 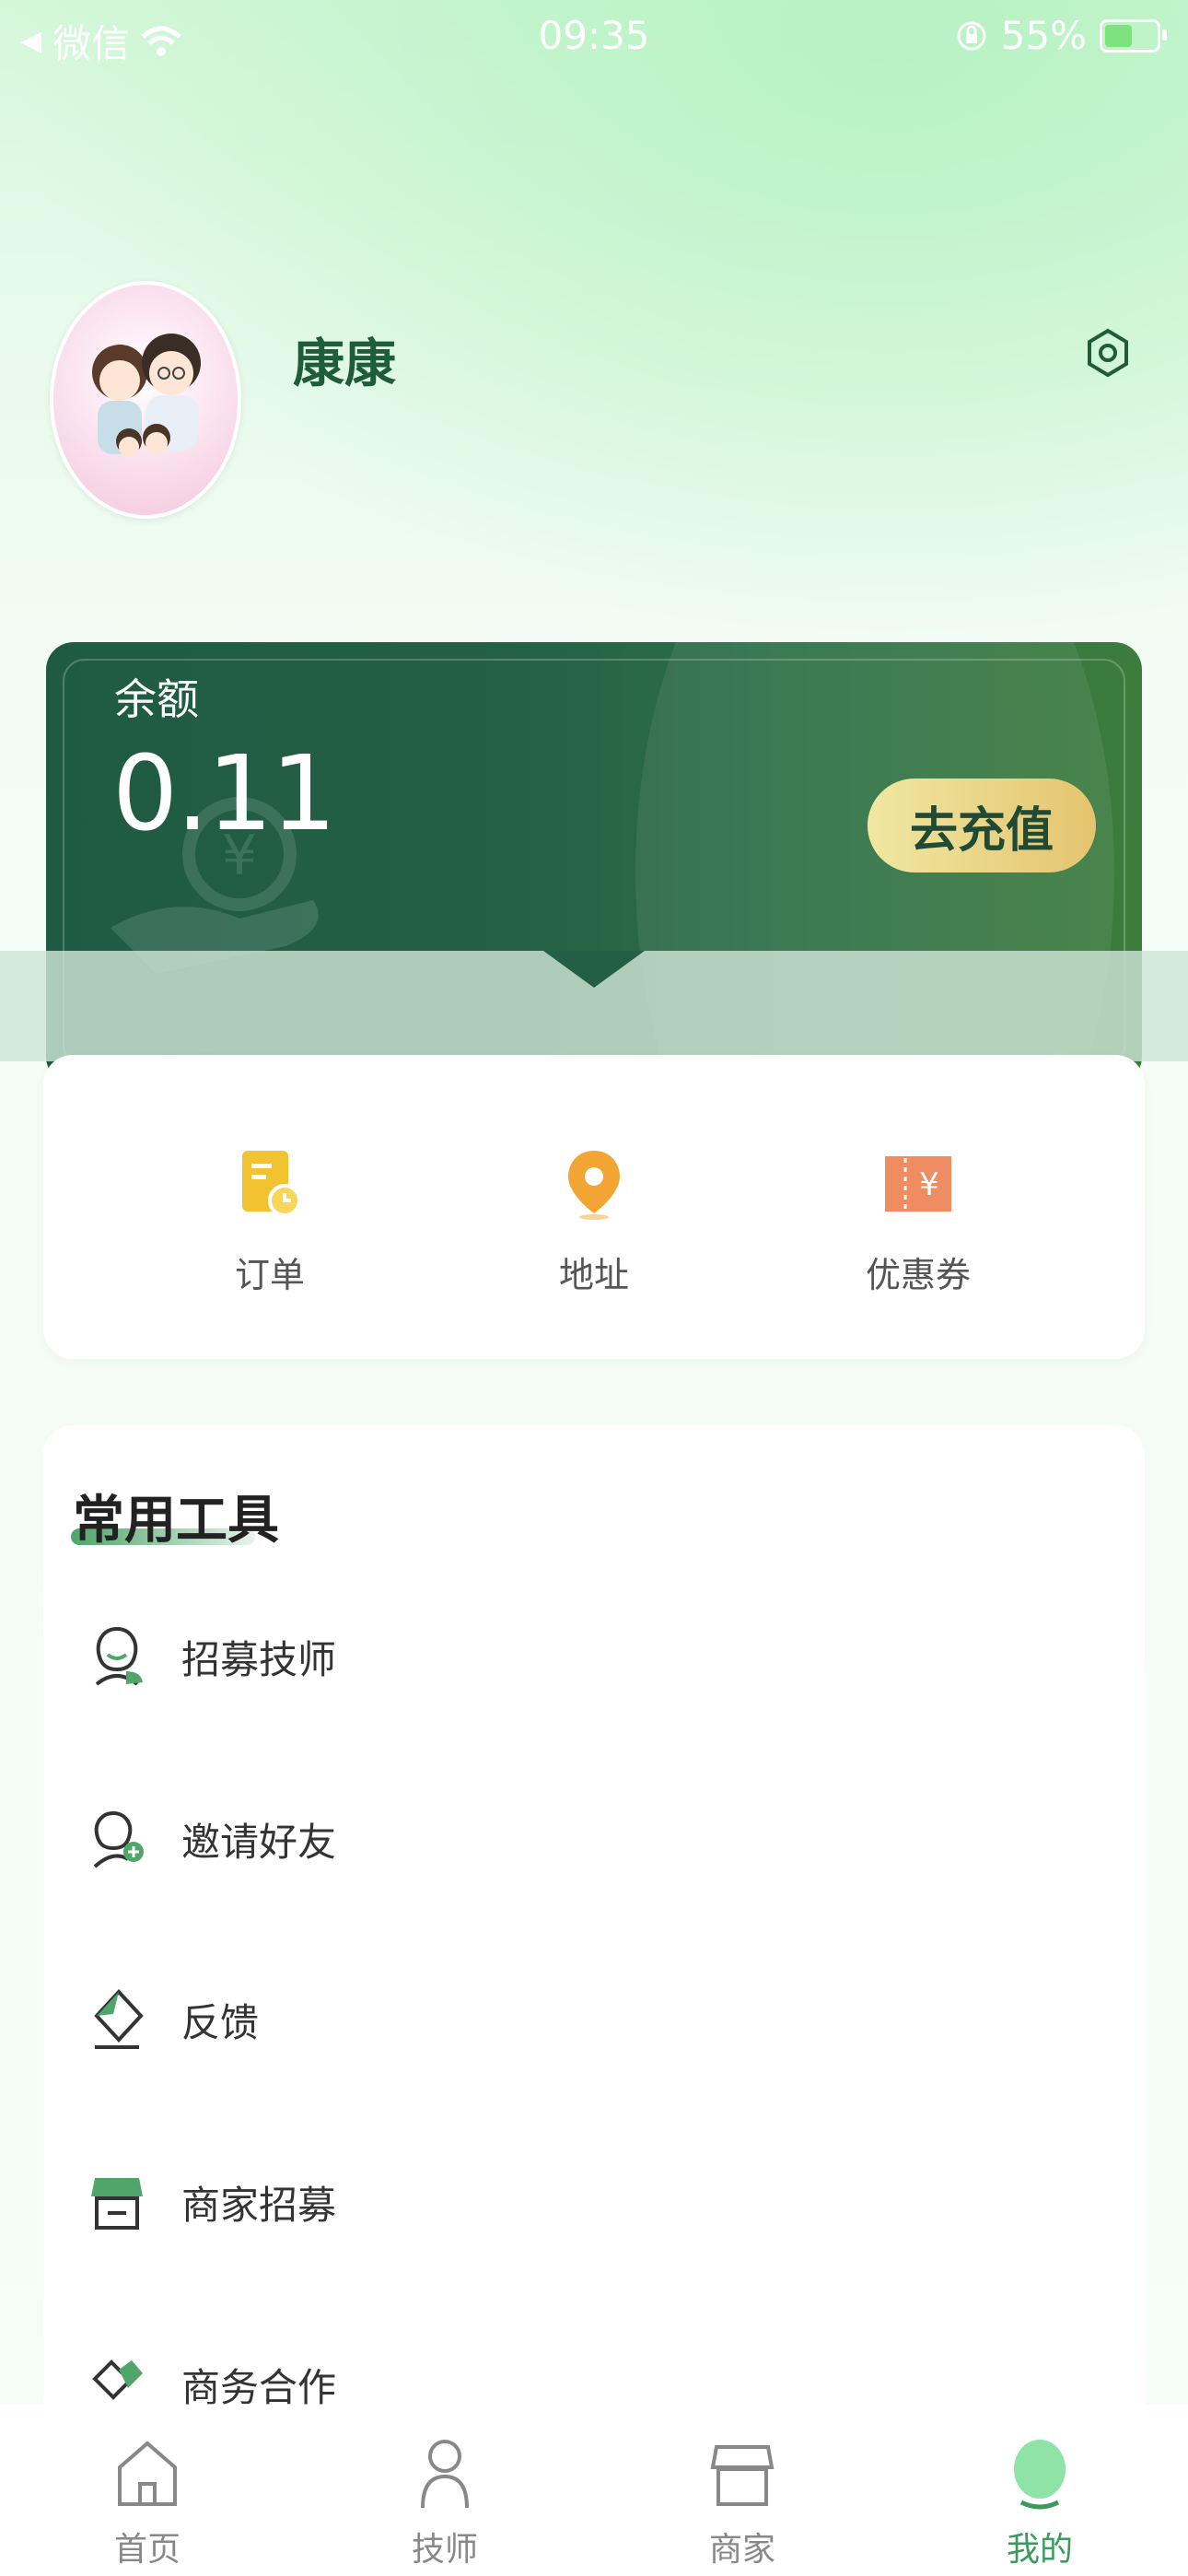 I want to click on status-right: 55%, so click(x=1061, y=35).